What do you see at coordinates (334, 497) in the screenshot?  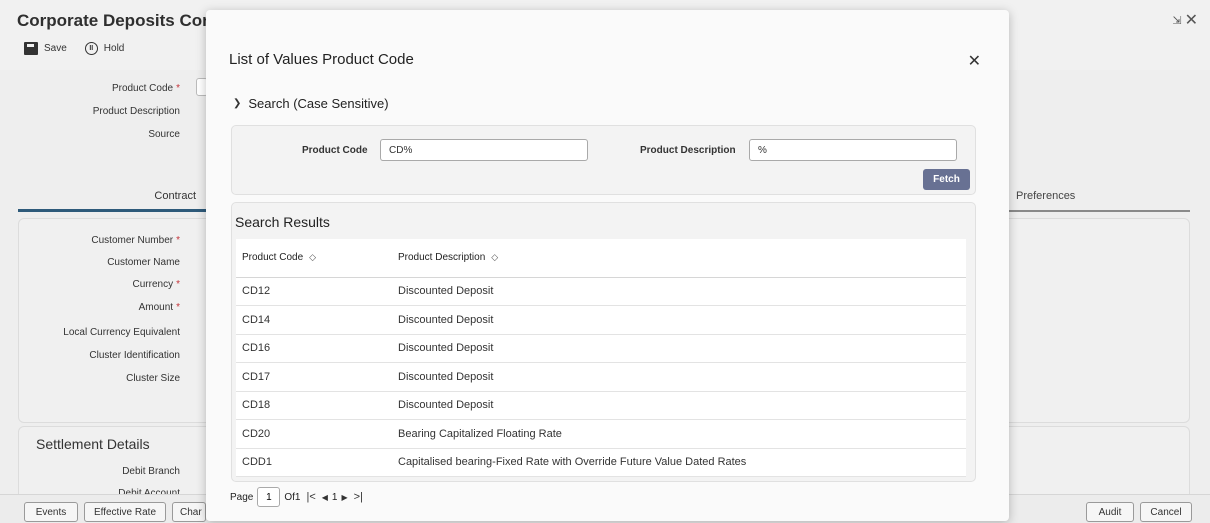 I see `current-page-indicator: 1` at bounding box center [334, 497].